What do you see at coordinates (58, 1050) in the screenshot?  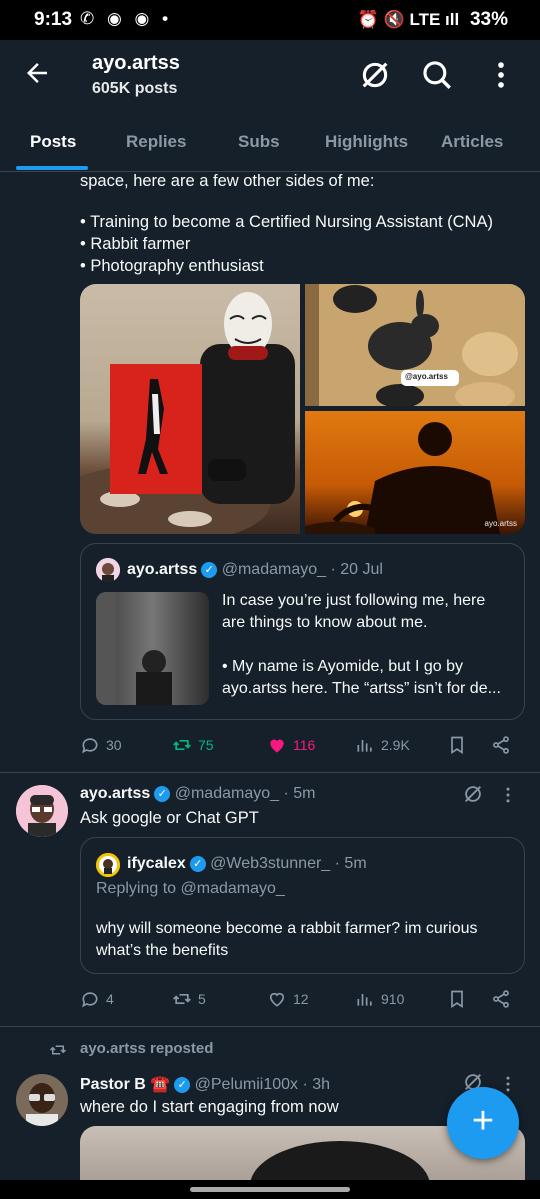 I see `repost-indicator-icon` at bounding box center [58, 1050].